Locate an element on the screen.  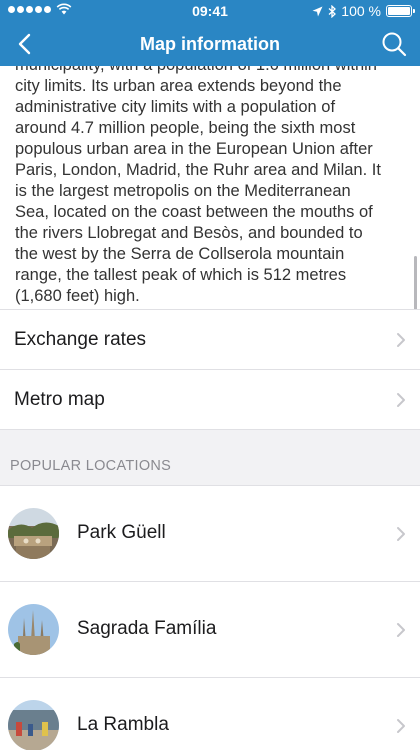
status-bar: 09:41 100 % is located at coordinates (210, 11).